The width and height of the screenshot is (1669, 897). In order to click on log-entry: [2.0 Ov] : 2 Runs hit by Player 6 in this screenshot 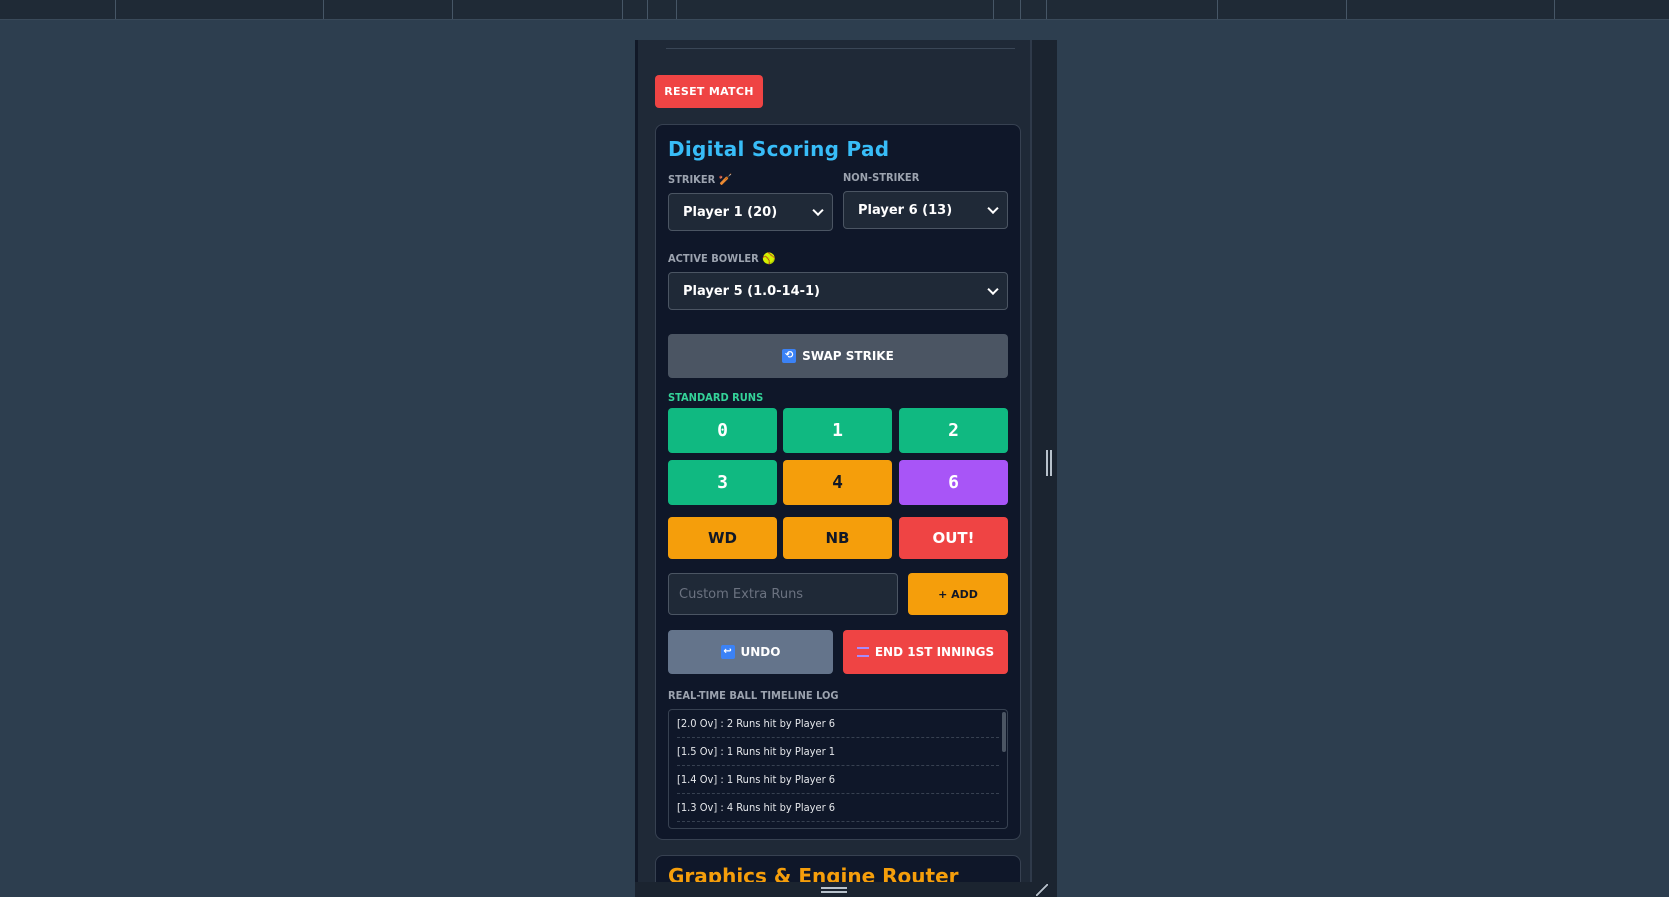, I will do `click(838, 724)`.